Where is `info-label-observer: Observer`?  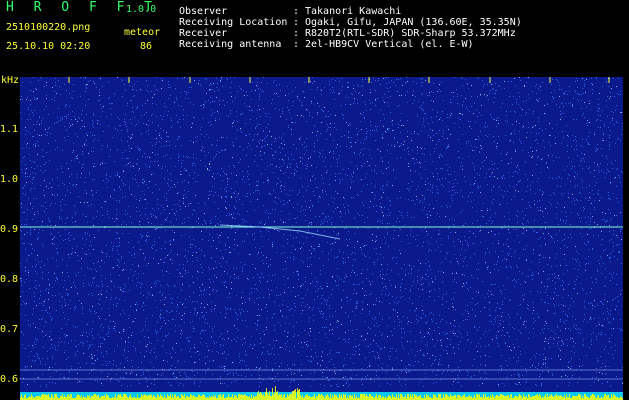 info-label-observer: Observer is located at coordinates (203, 11).